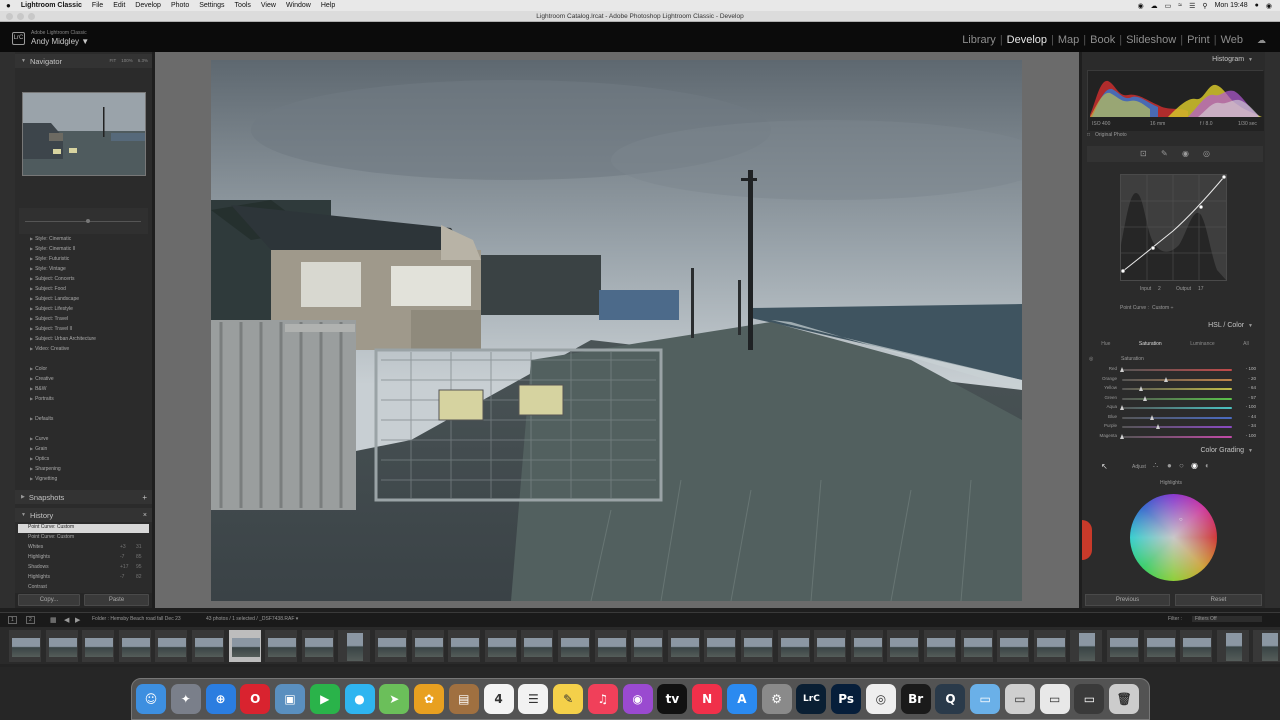  I want to click on preset-amount-slider, so click(83, 221).